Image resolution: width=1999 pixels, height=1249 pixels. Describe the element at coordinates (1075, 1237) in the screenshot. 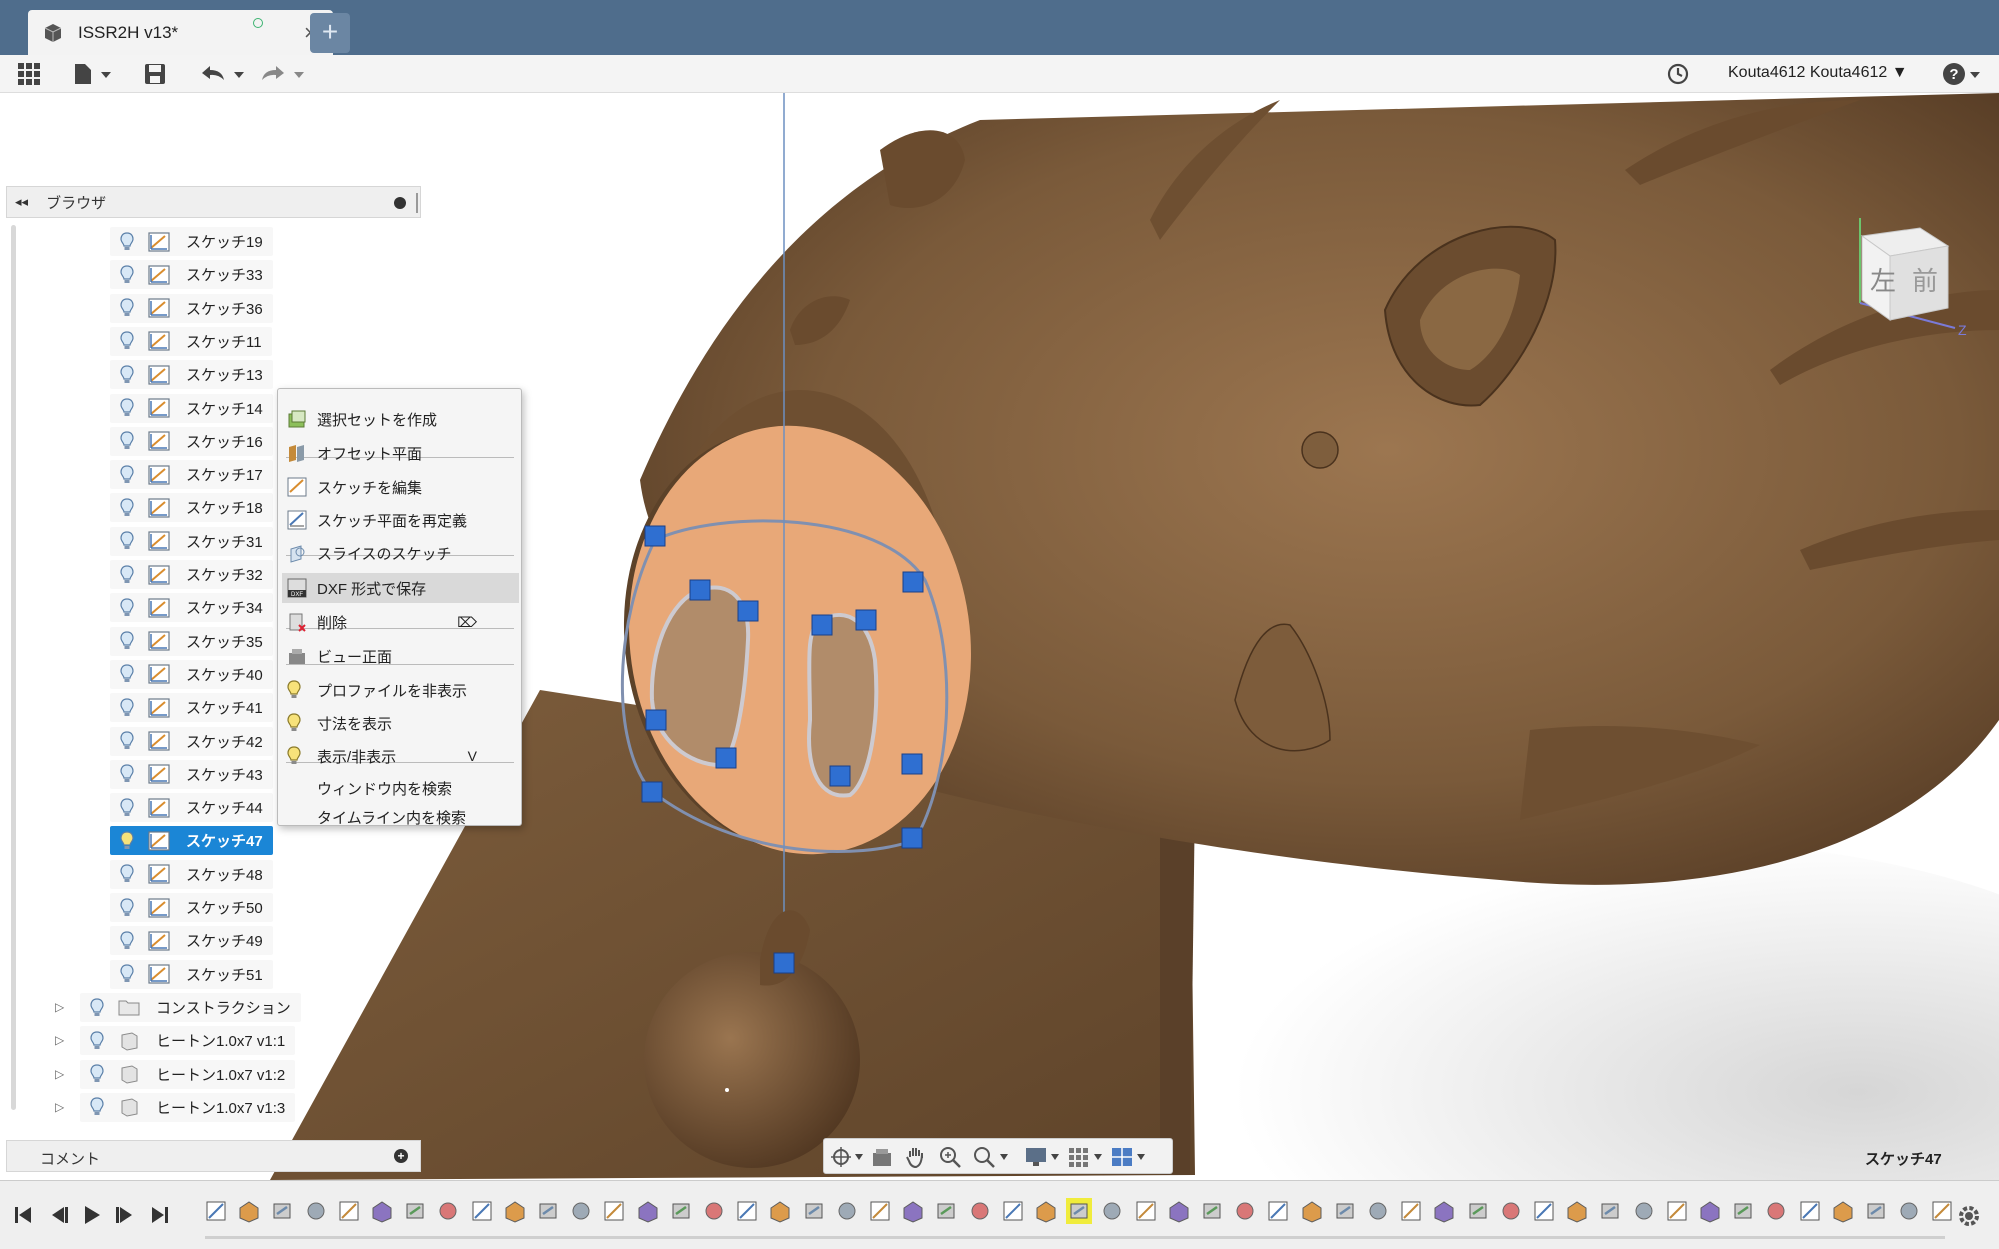

I see `timeline-track` at that location.